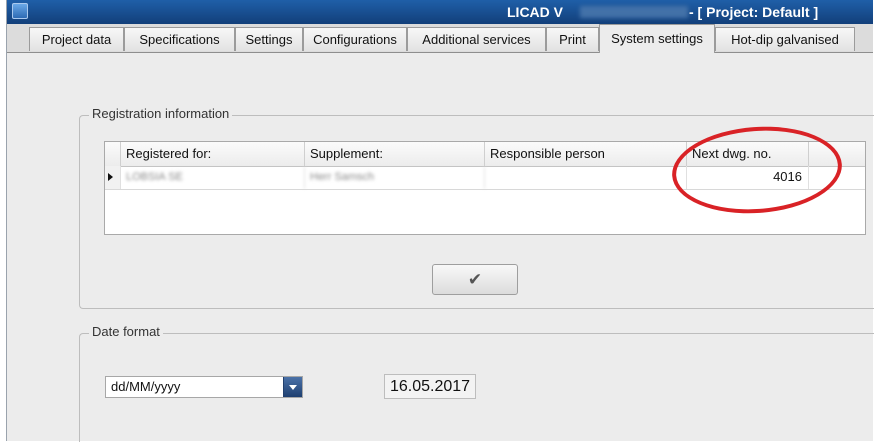  What do you see at coordinates (204, 387) in the screenshot?
I see `date-format-dropdown: dd/MM/yyyy` at bounding box center [204, 387].